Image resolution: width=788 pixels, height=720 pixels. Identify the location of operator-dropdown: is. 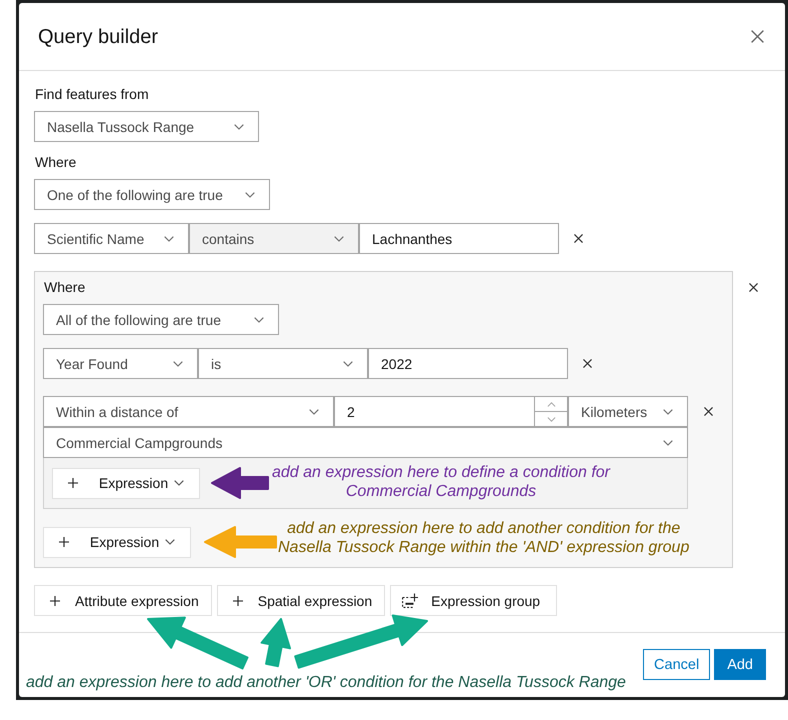
(283, 363).